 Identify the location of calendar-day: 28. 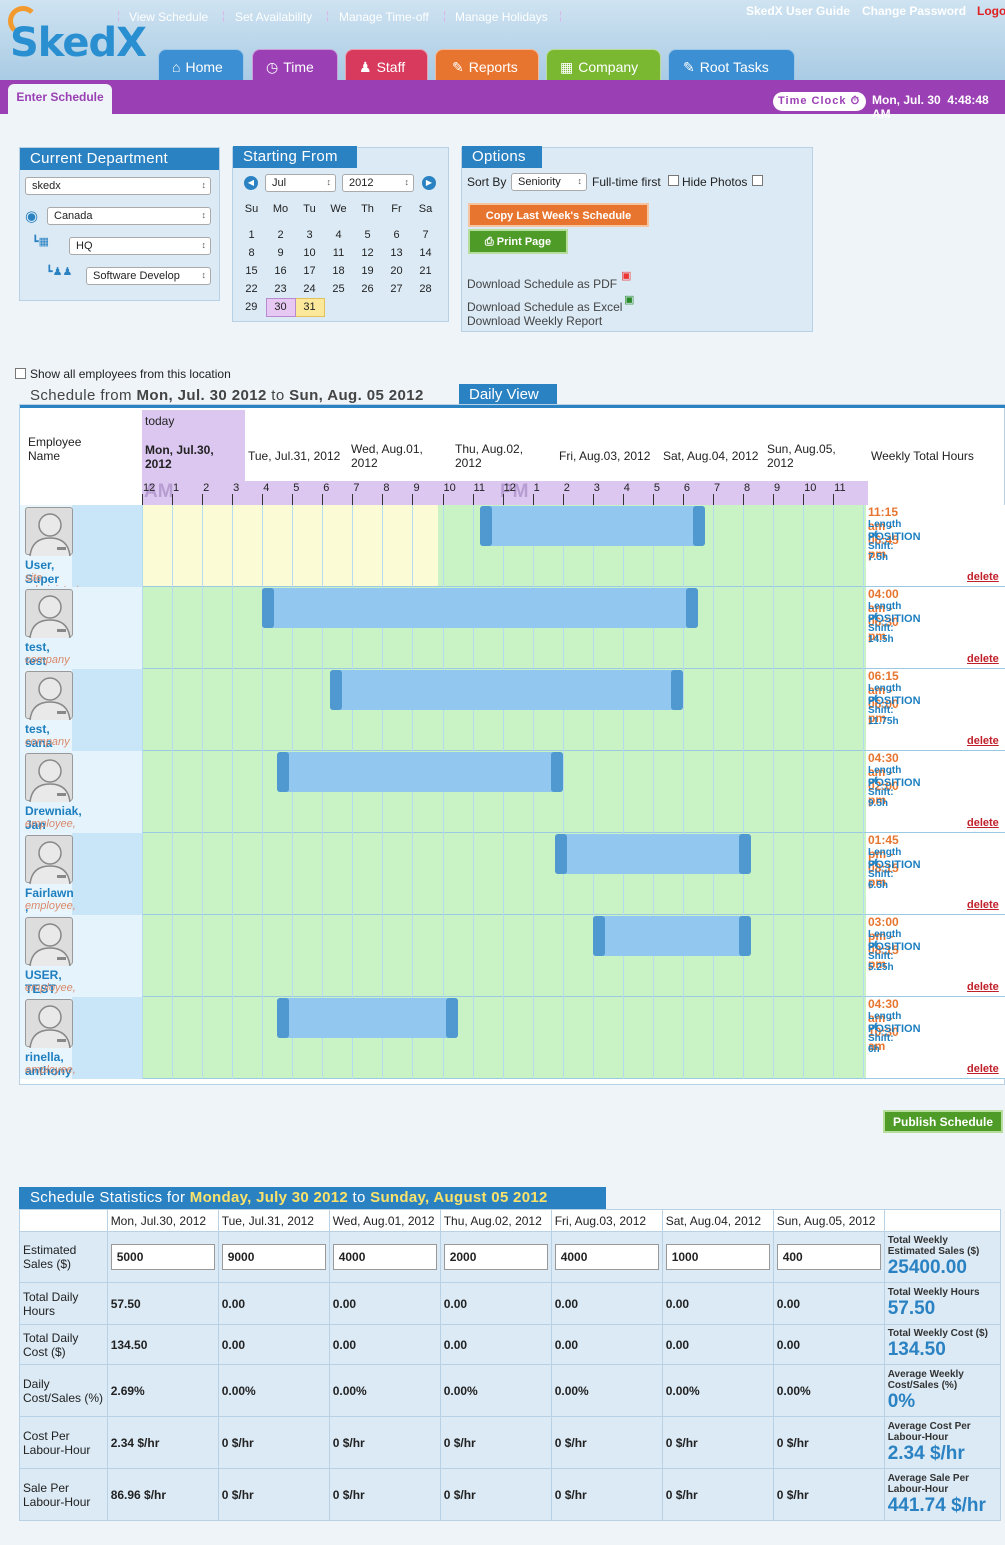
(425, 289).